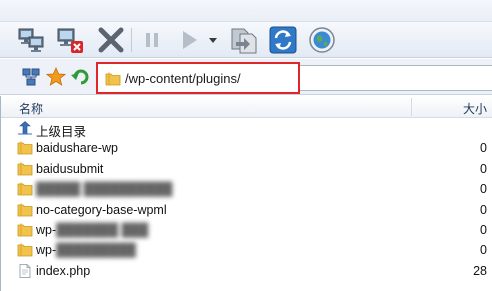 The height and width of the screenshot is (291, 492). I want to click on list-item: no-category-base-wpml 0, so click(246, 210).